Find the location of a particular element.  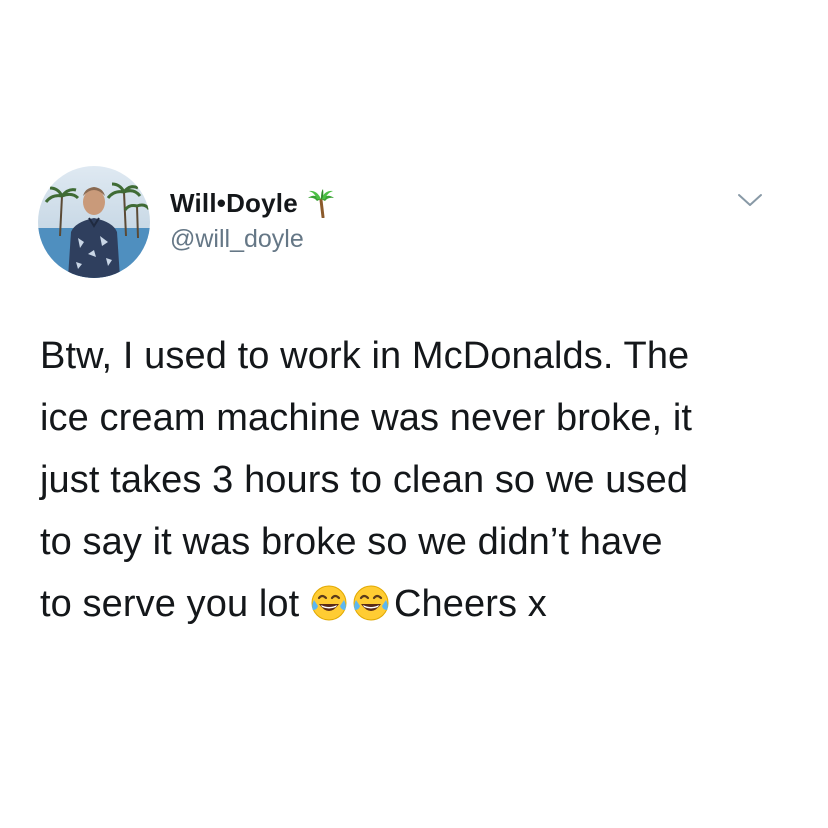

tweet-text-last-line: to serve you lot Cheers x is located at coordinates (420, 604).